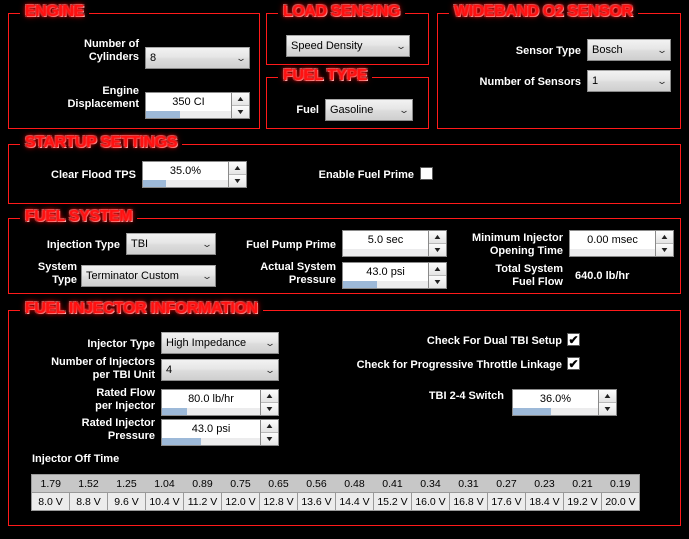  I want to click on injector-type-select: High Impedance ⌄, so click(220, 343).